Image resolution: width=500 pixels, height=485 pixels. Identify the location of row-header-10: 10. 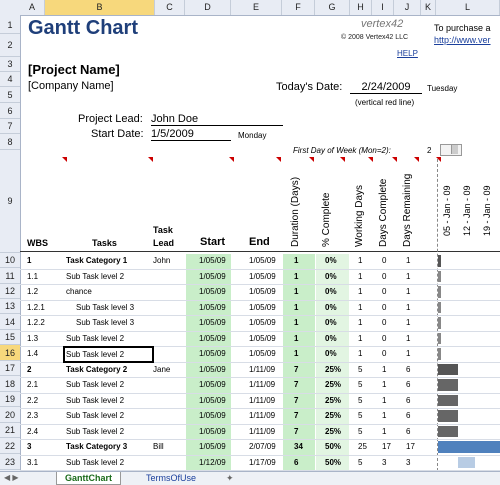
(10, 260).